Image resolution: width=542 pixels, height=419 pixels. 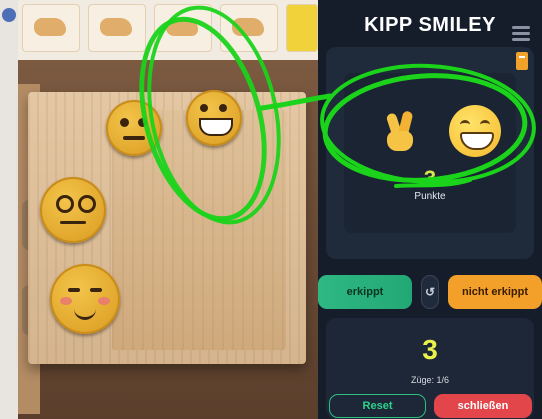 What do you see at coordinates (474, 131) in the screenshot?
I see `grinning-face-icon` at bounding box center [474, 131].